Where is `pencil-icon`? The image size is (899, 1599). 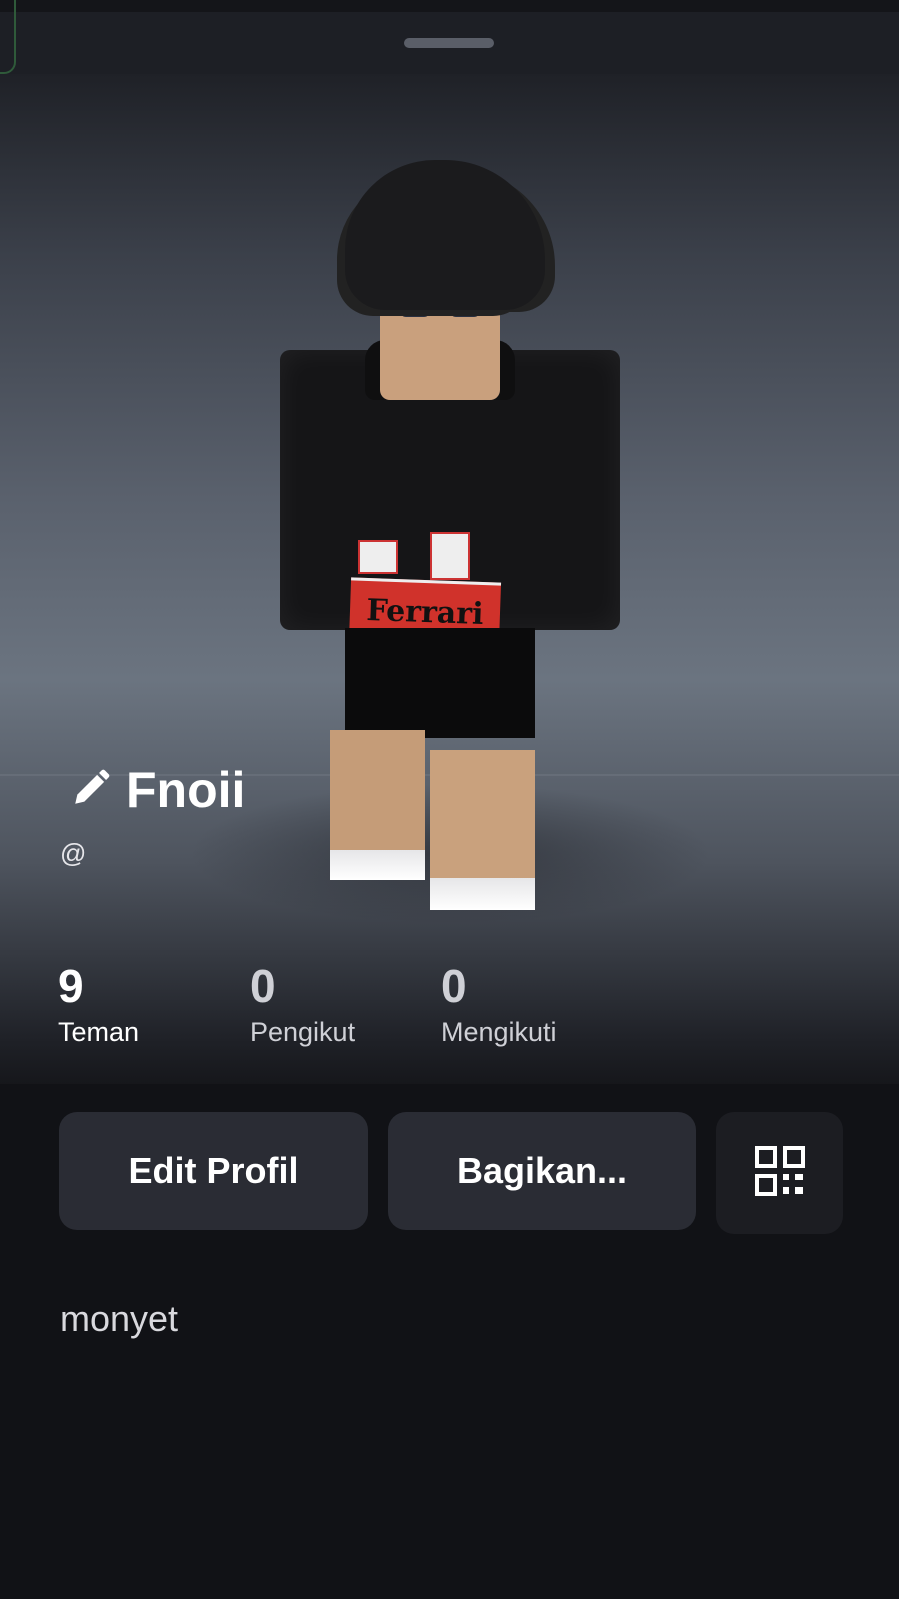 pencil-icon is located at coordinates (91, 790).